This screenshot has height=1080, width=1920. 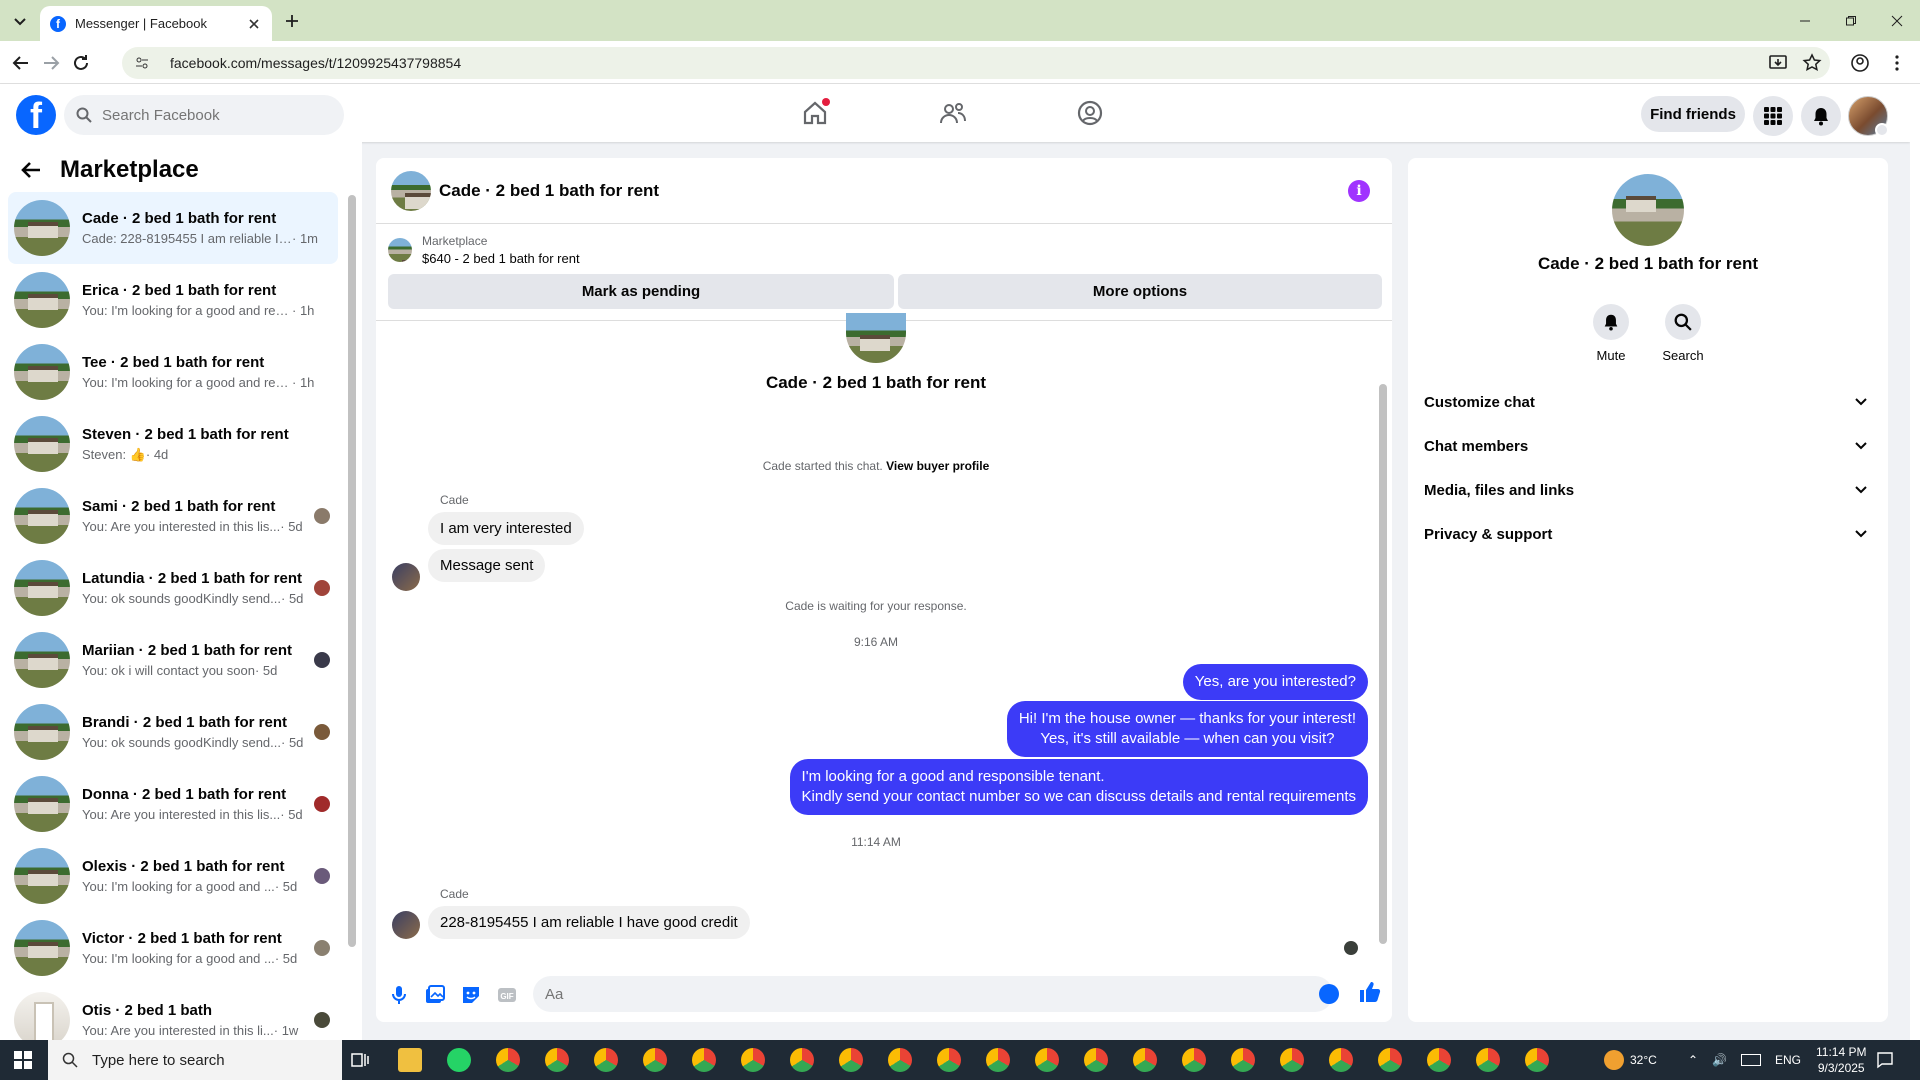 I want to click on facebook-search, so click(x=204, y=115).